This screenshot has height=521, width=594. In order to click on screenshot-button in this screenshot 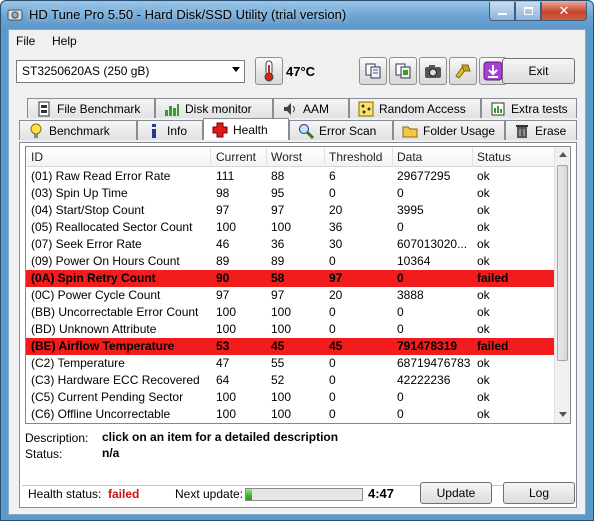, I will do `click(433, 71)`.